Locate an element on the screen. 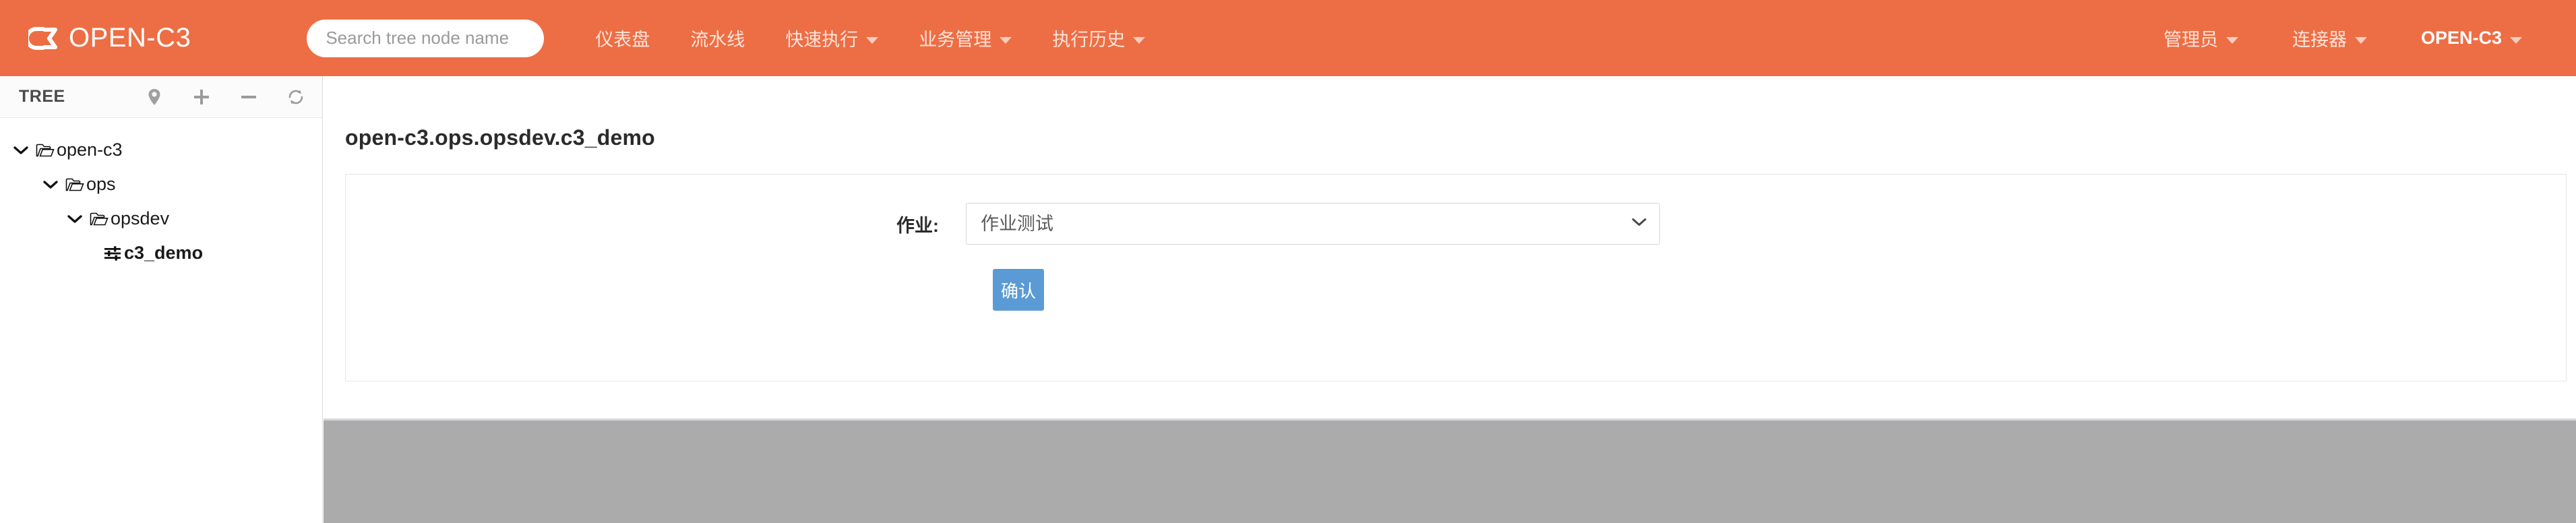 This screenshot has width=2576, height=523. nav-right-links: 管理员 连接器 OPEN-C3 is located at coordinates (2356, 38).